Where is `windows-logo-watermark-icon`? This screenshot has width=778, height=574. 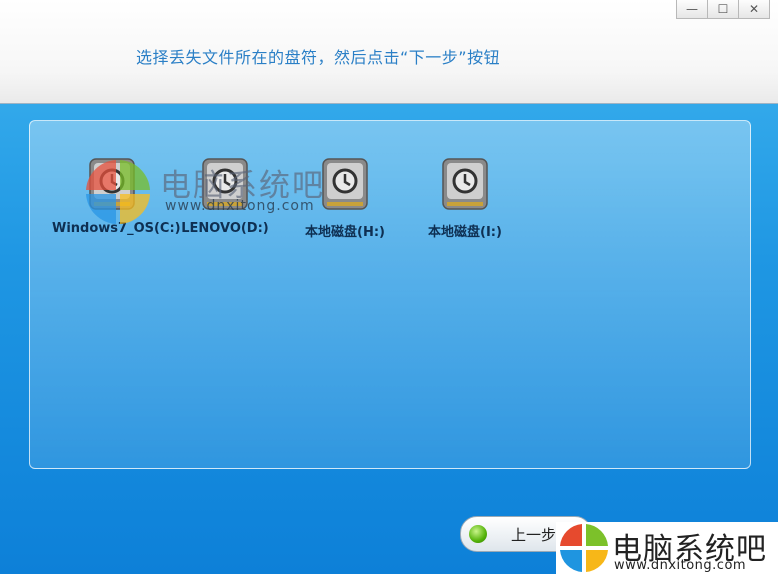
windows-logo-watermark-icon is located at coordinates (118, 192).